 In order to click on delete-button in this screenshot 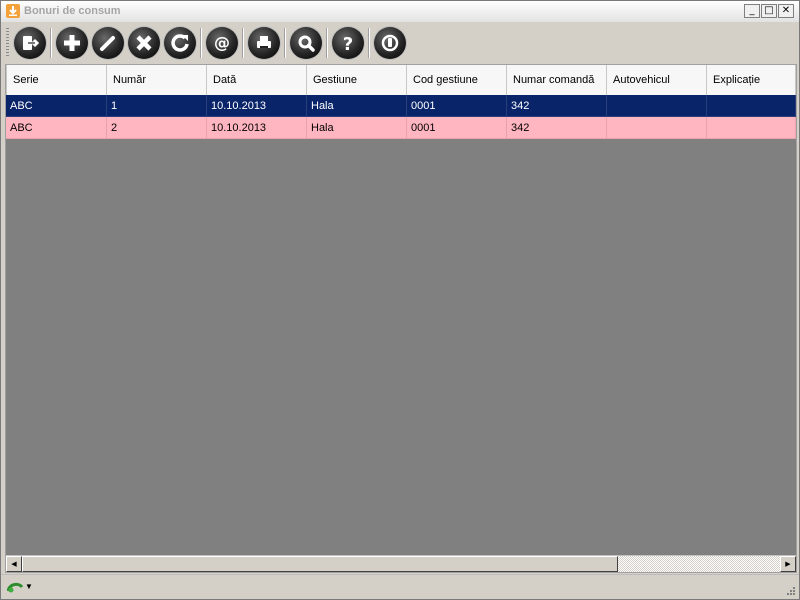, I will do `click(144, 43)`.